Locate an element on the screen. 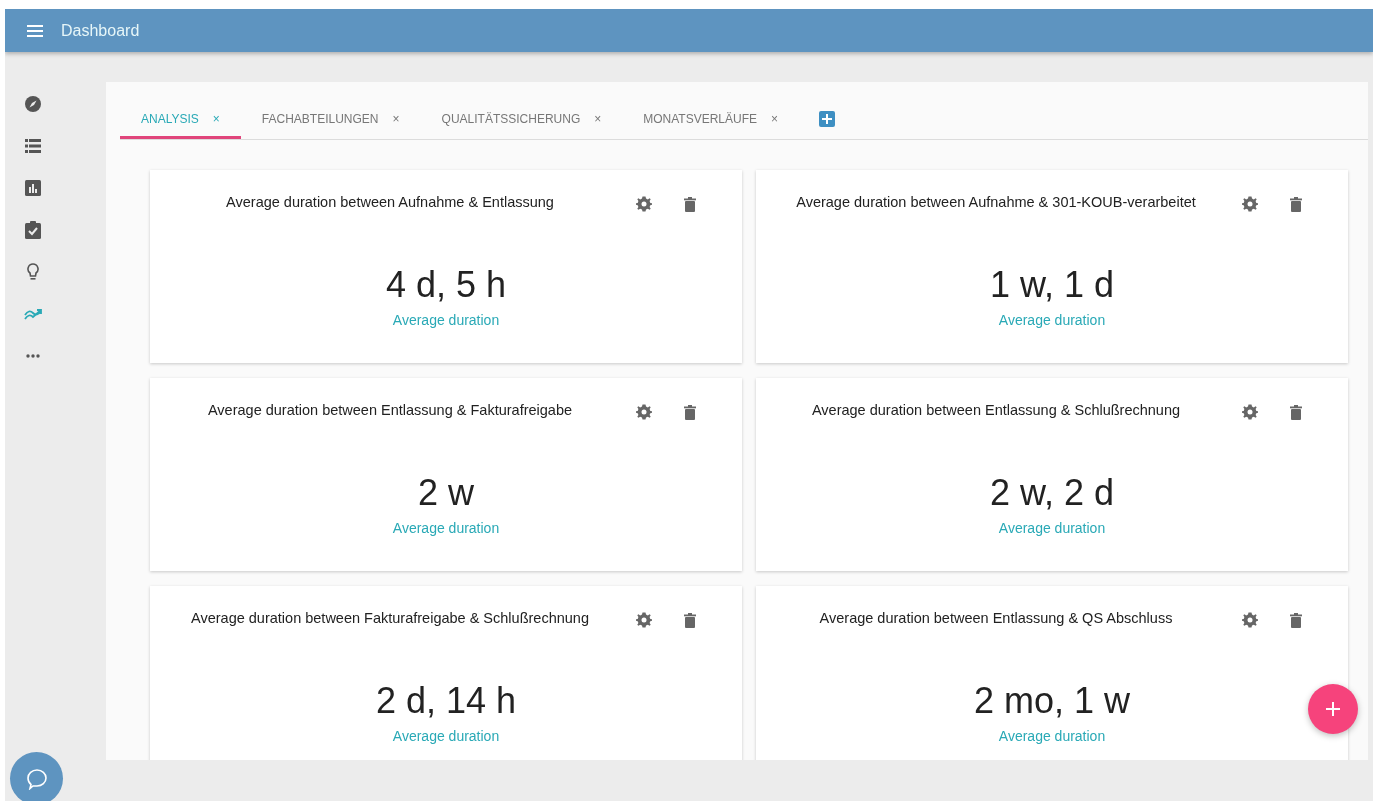 The width and height of the screenshot is (1373, 801). chat-button is located at coordinates (36, 776).